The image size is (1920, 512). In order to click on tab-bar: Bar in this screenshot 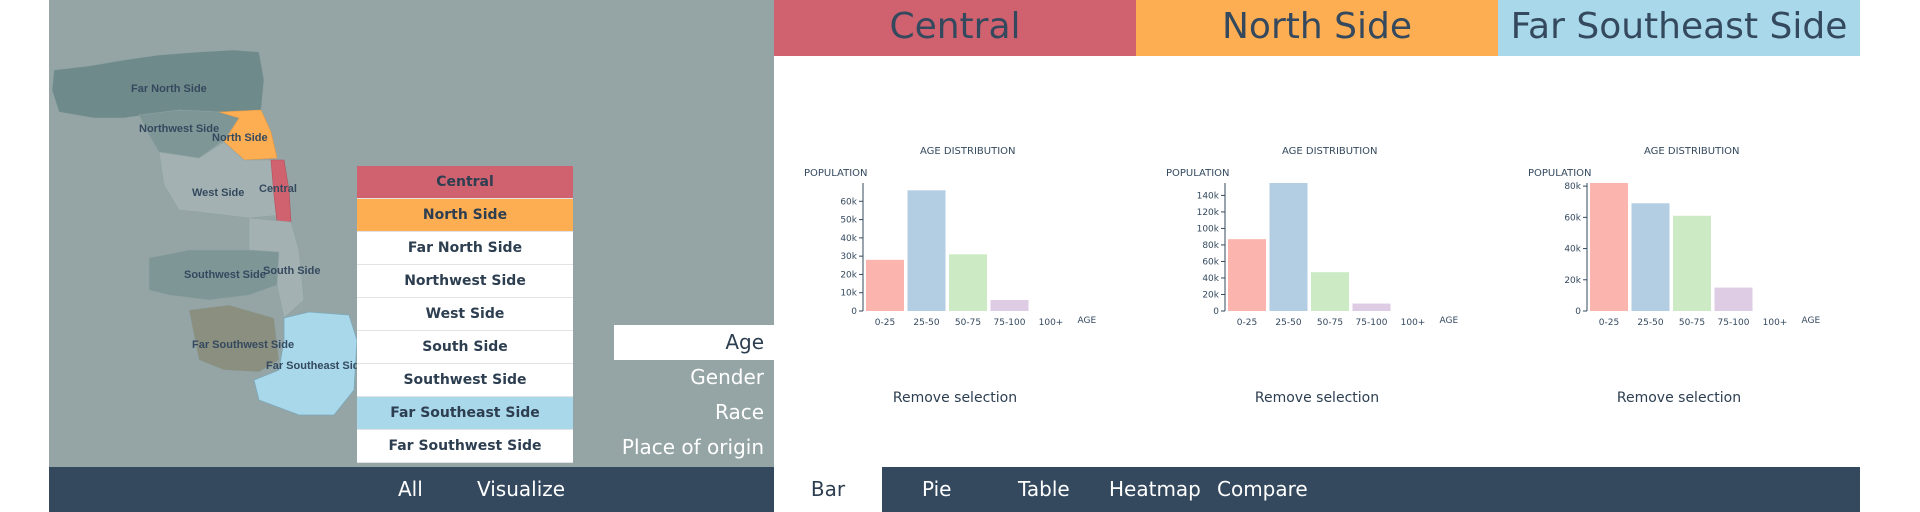, I will do `click(828, 489)`.